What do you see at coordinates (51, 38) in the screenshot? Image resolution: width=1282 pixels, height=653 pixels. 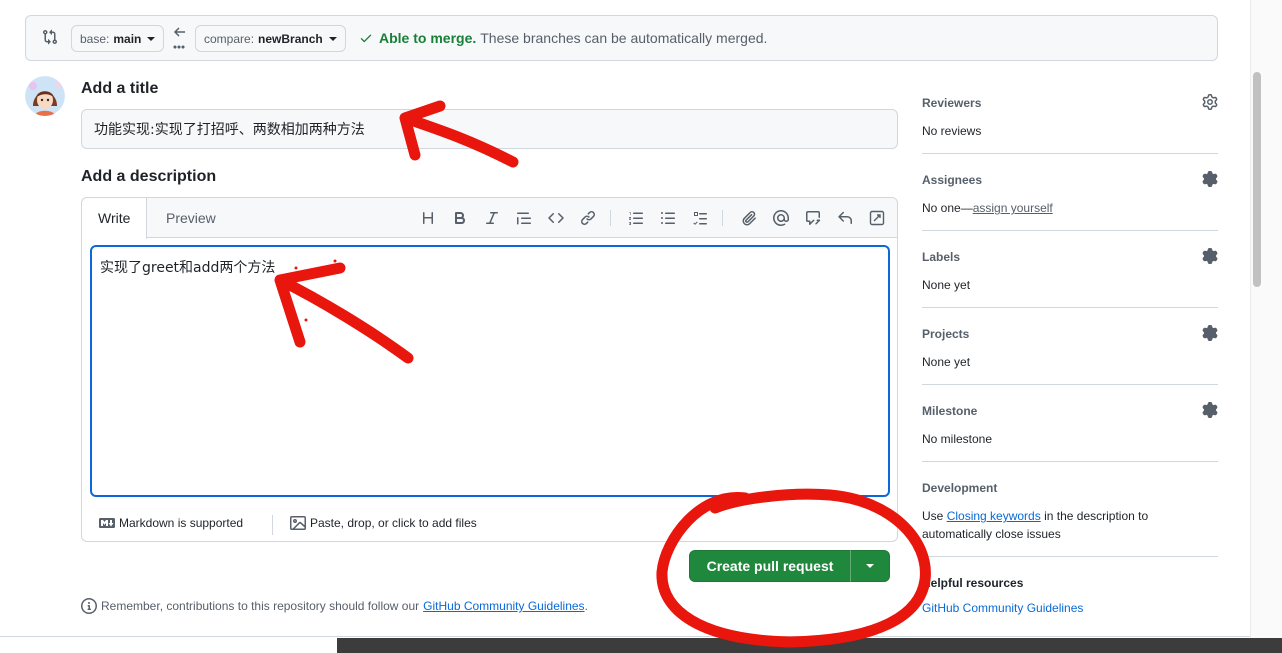 I see `git-compare-icon` at bounding box center [51, 38].